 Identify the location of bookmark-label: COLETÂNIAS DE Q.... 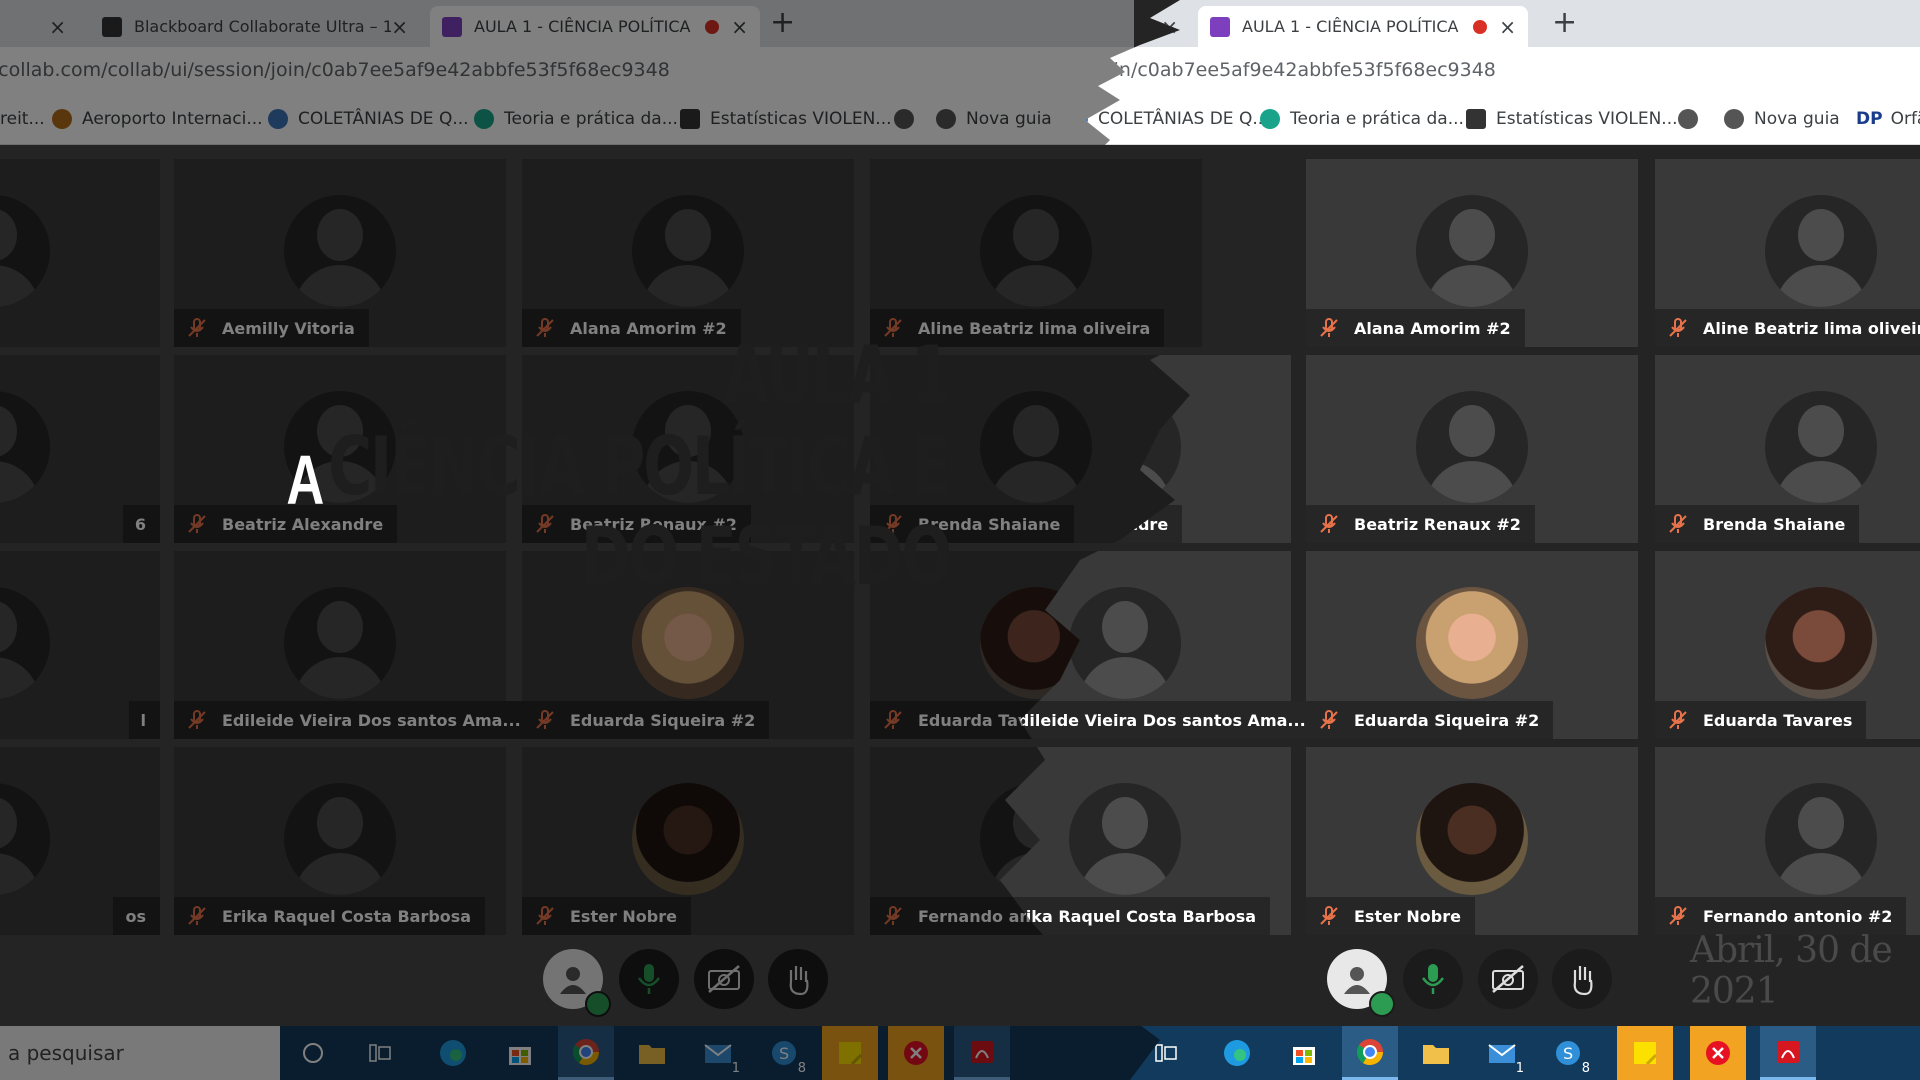
(383, 119).